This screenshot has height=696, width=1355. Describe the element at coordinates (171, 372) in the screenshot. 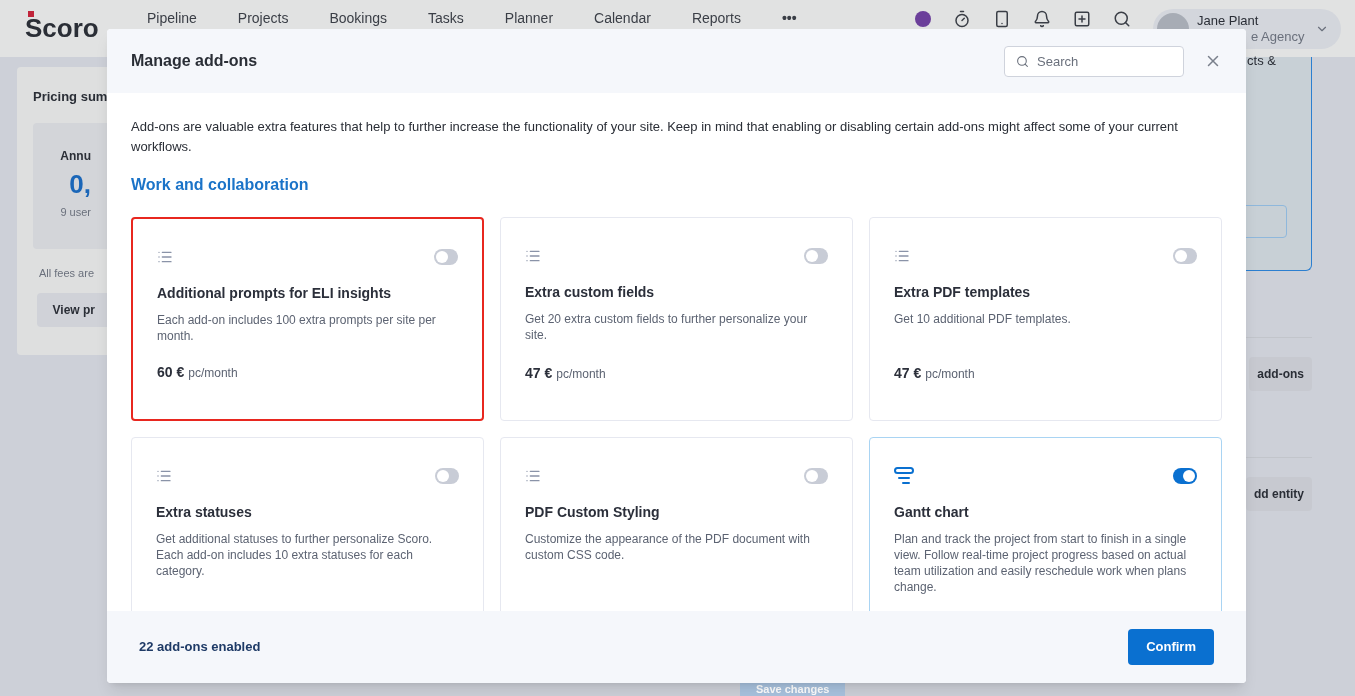

I see `addon-price: 60 €` at that location.